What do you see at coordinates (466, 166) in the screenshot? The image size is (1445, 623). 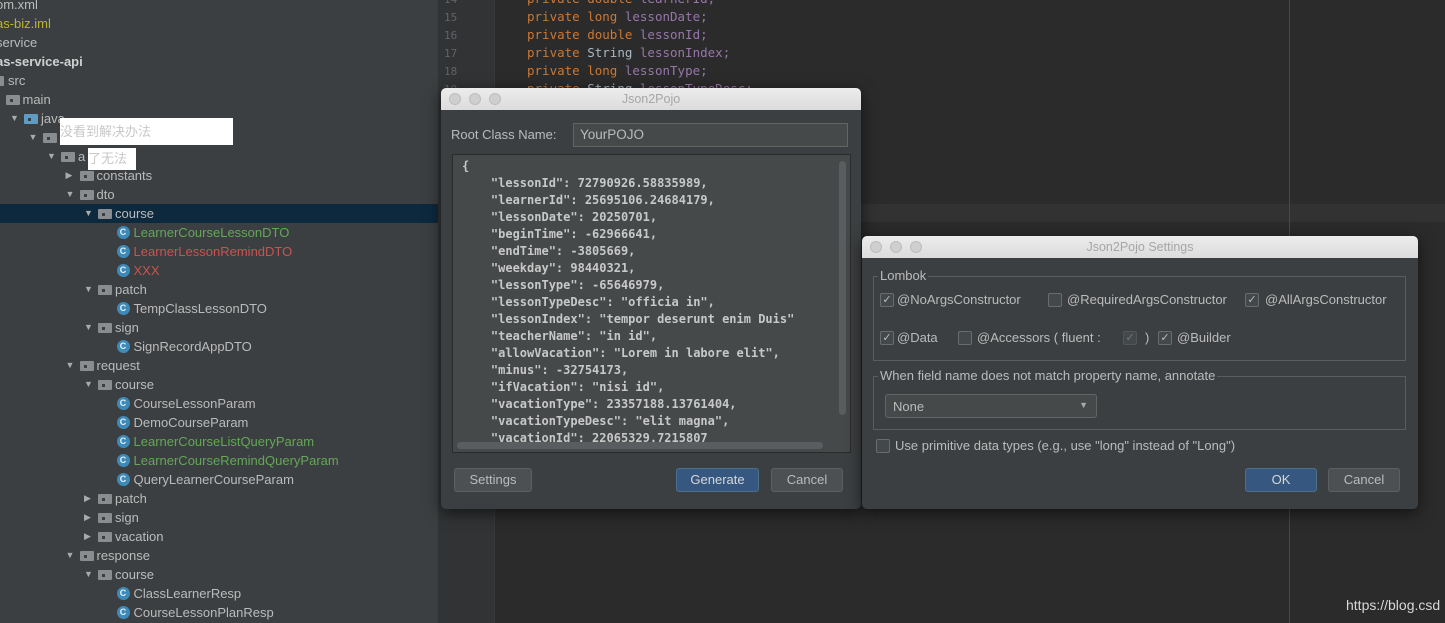 I see `json-line: {` at bounding box center [466, 166].